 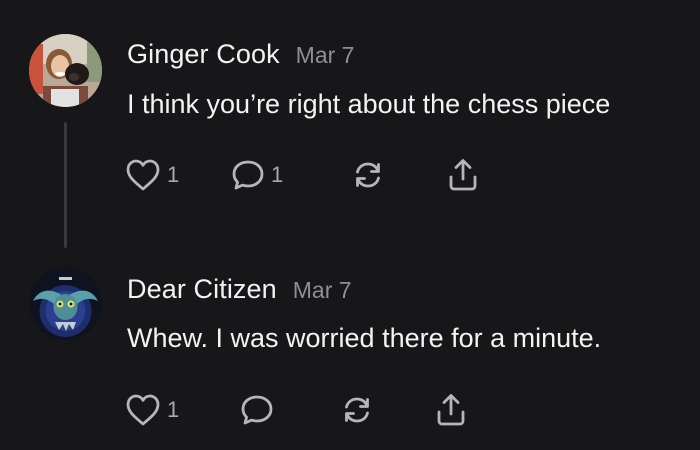 I want to click on action-bar: 1 1, so click(x=325, y=175).